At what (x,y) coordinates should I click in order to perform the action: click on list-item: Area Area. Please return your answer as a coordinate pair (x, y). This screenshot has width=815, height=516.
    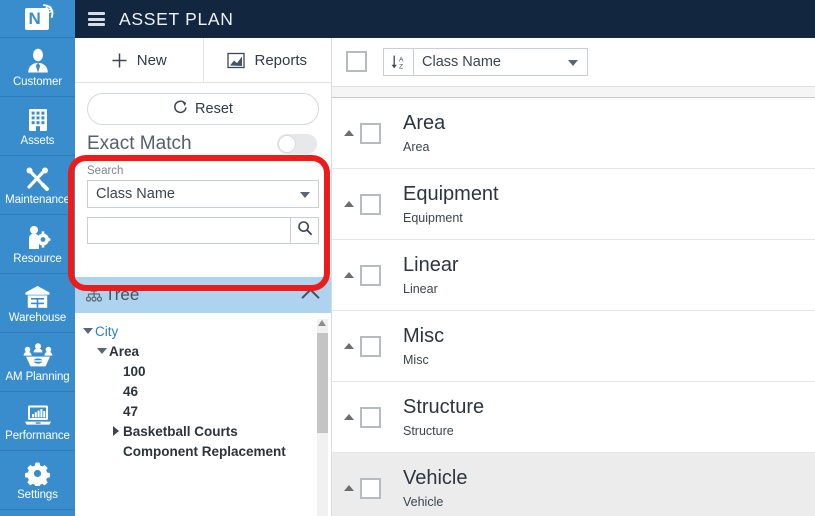
    Looking at the image, I should click on (573, 133).